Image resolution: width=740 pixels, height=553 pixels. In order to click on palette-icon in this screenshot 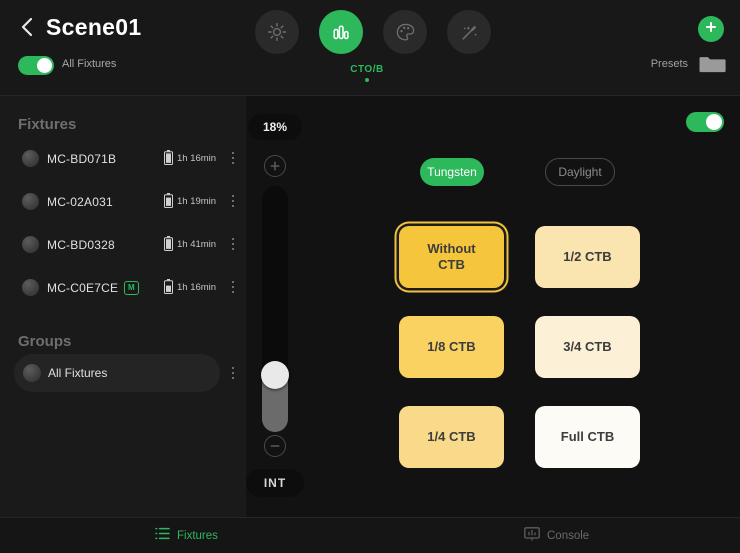, I will do `click(405, 32)`.